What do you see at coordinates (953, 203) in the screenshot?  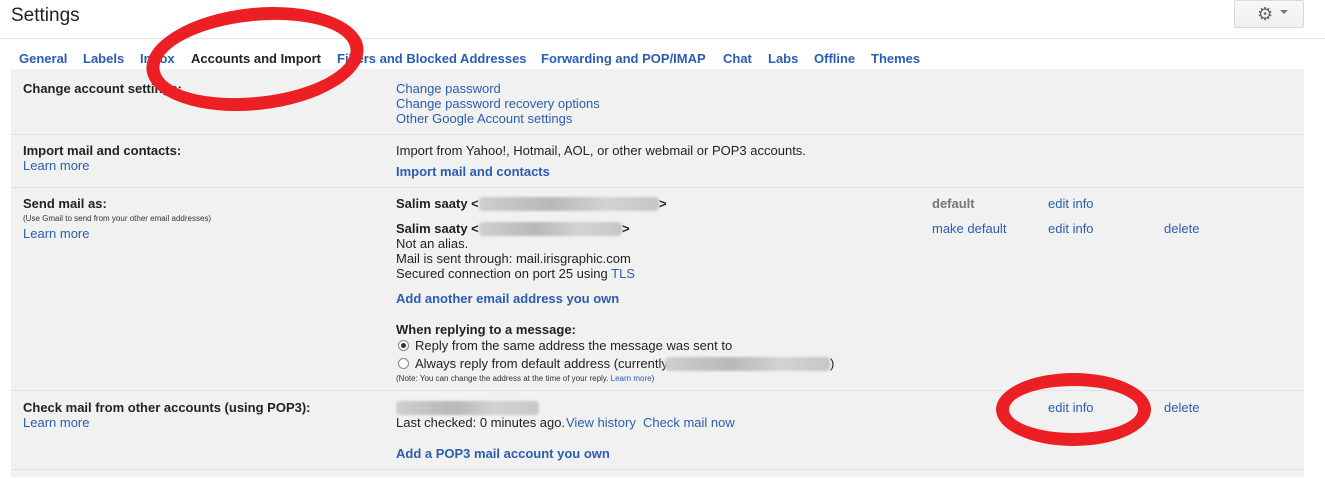 I see `default-badge: default` at bounding box center [953, 203].